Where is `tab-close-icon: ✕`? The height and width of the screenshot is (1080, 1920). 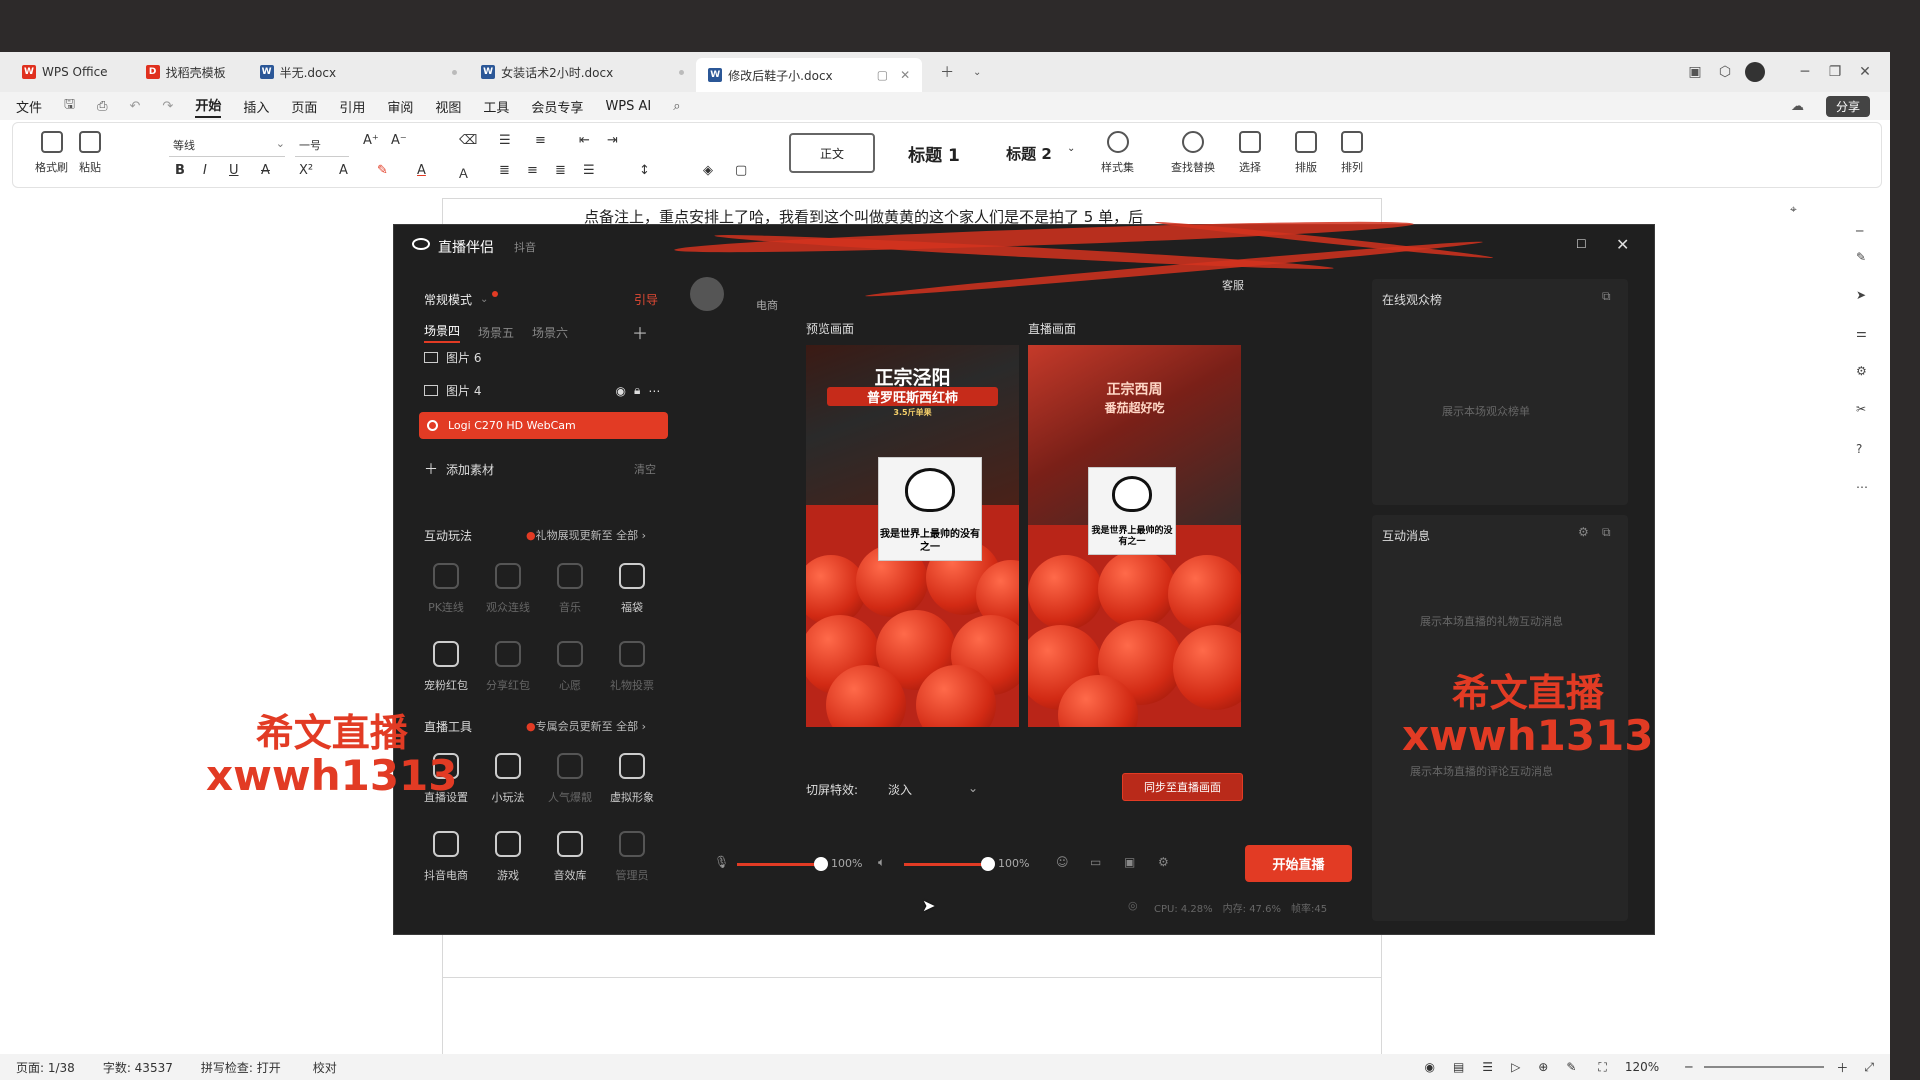 tab-close-icon: ✕ is located at coordinates (905, 75).